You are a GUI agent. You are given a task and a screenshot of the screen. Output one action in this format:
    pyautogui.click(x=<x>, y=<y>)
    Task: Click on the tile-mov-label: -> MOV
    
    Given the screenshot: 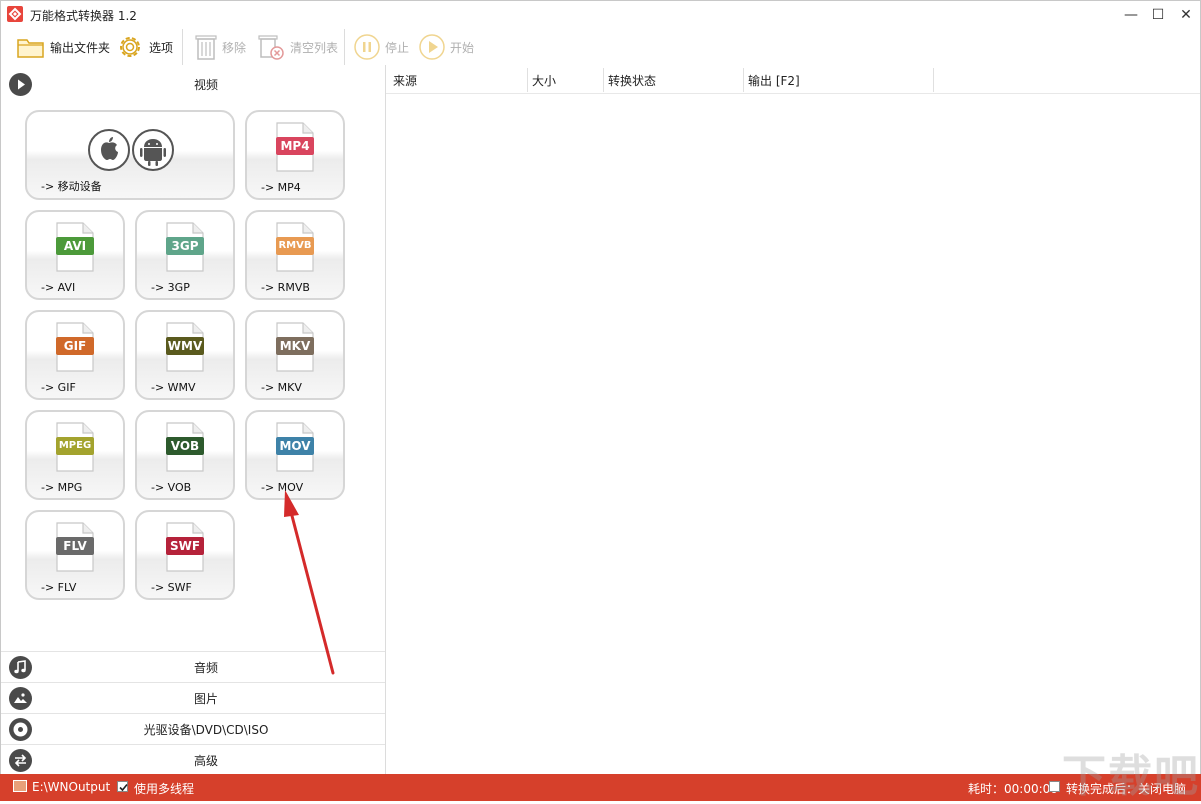 What is the action you would take?
    pyautogui.click(x=282, y=487)
    